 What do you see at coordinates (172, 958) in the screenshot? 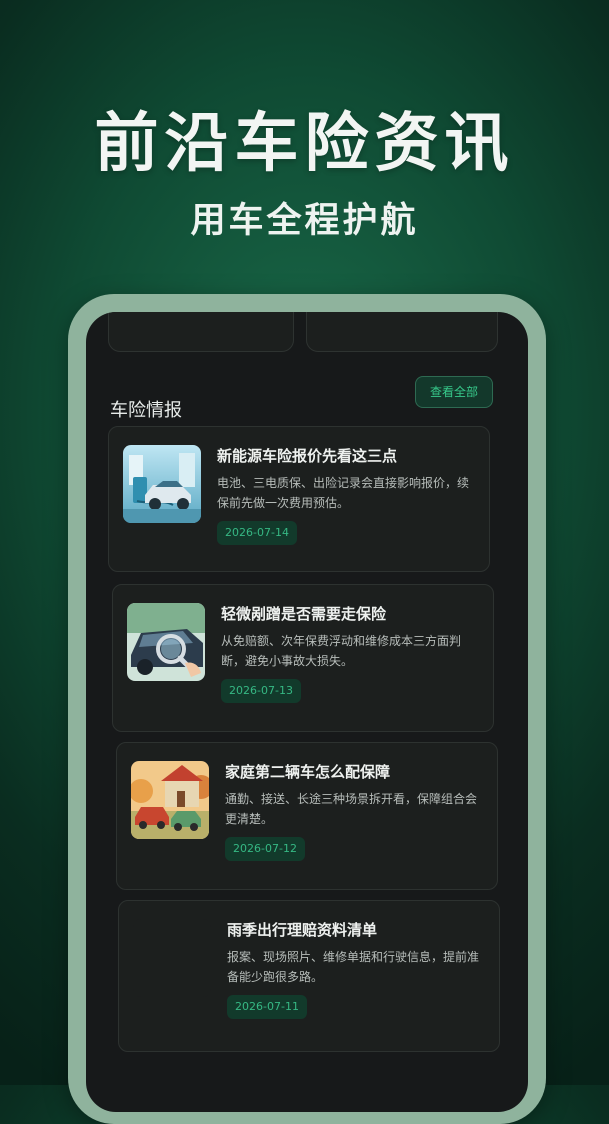
I see `thumbnail-placeholder` at bounding box center [172, 958].